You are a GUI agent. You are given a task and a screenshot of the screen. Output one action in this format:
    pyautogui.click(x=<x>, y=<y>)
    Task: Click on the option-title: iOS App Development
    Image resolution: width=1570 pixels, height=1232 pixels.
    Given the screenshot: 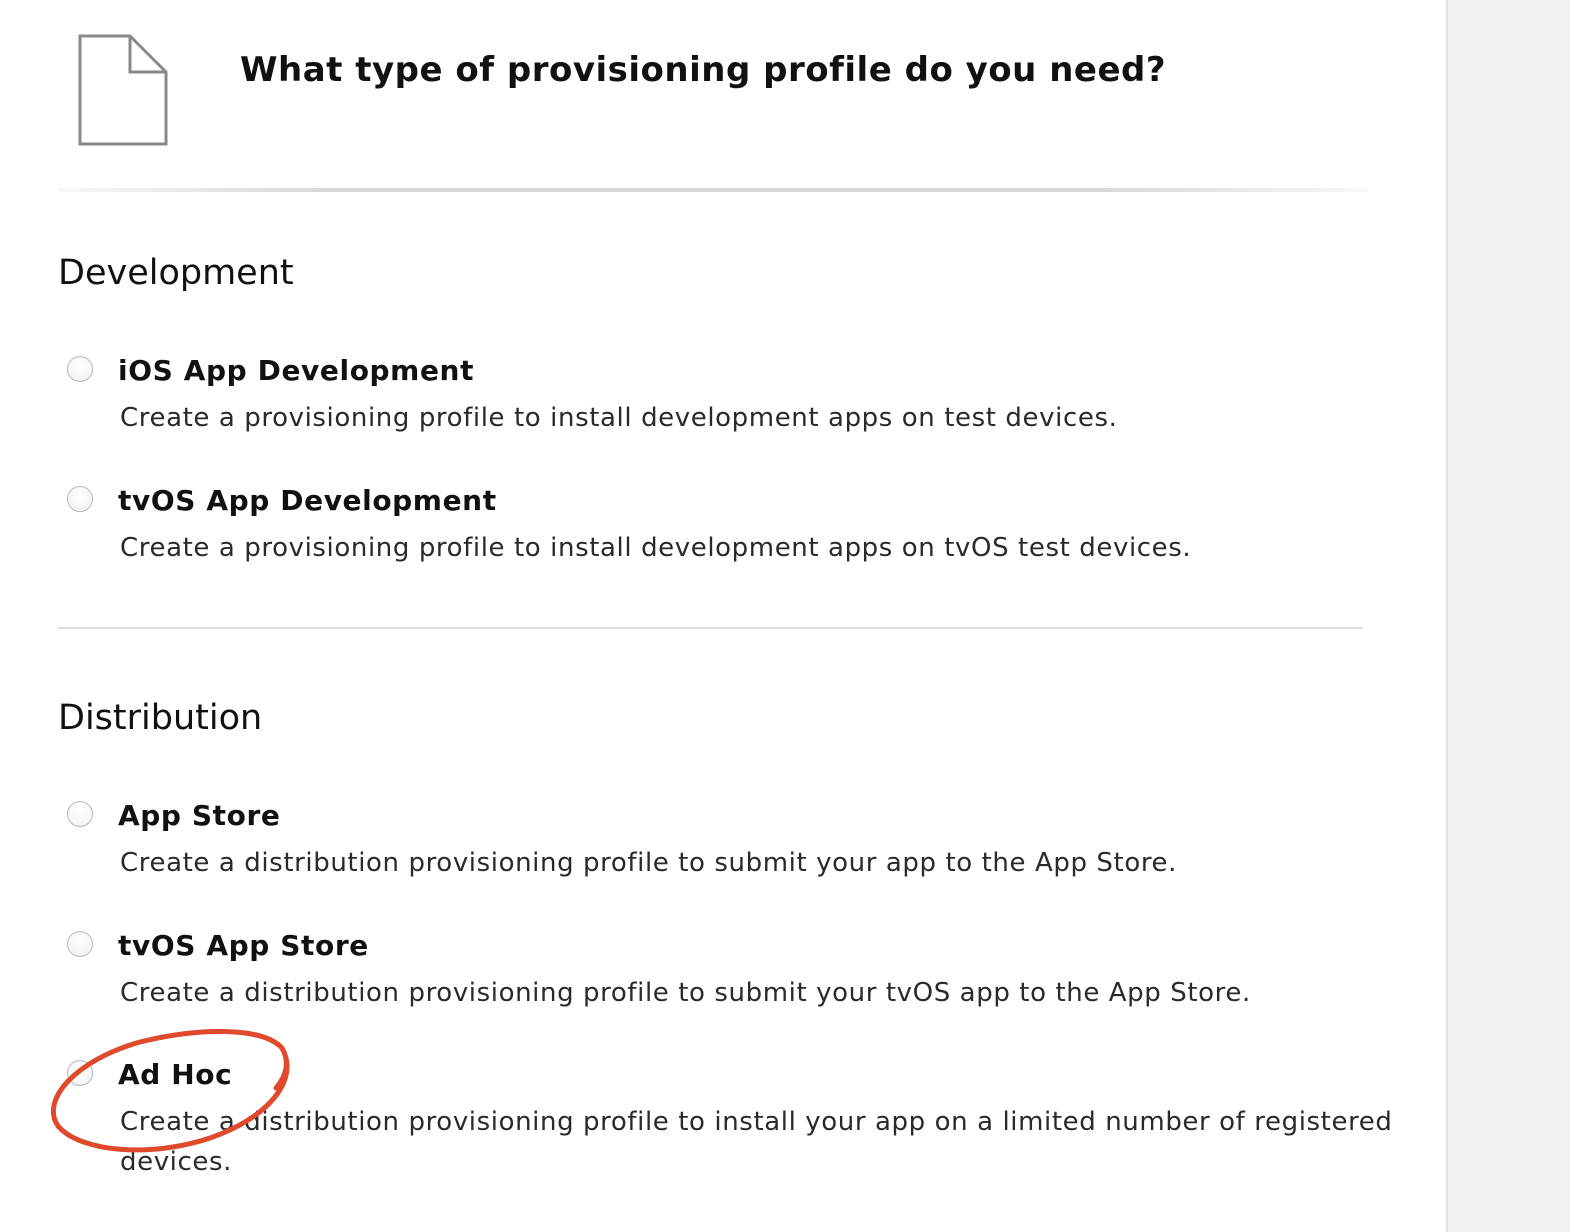 What is the action you would take?
    pyautogui.click(x=296, y=370)
    